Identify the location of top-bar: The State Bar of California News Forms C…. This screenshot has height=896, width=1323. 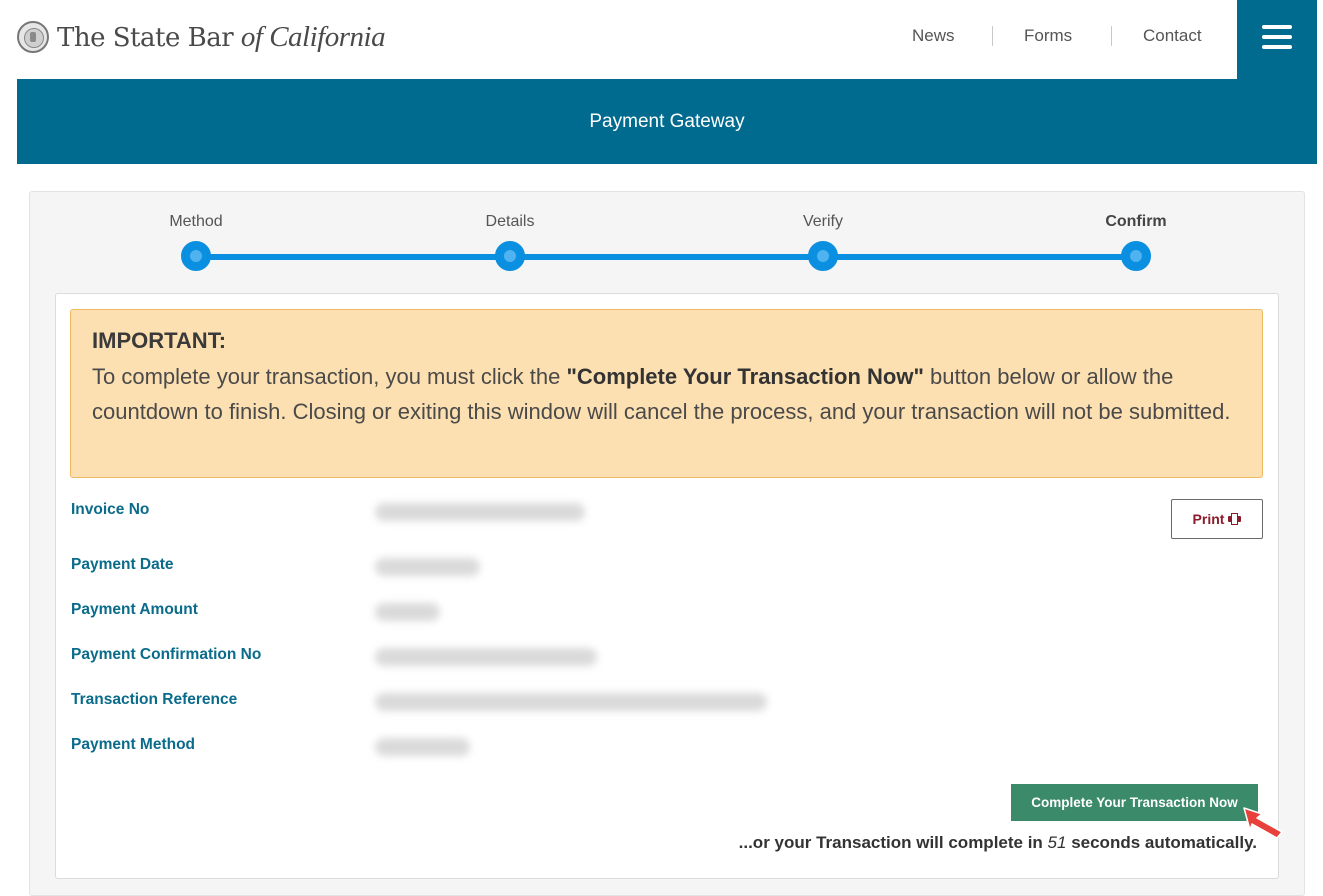
(661, 39).